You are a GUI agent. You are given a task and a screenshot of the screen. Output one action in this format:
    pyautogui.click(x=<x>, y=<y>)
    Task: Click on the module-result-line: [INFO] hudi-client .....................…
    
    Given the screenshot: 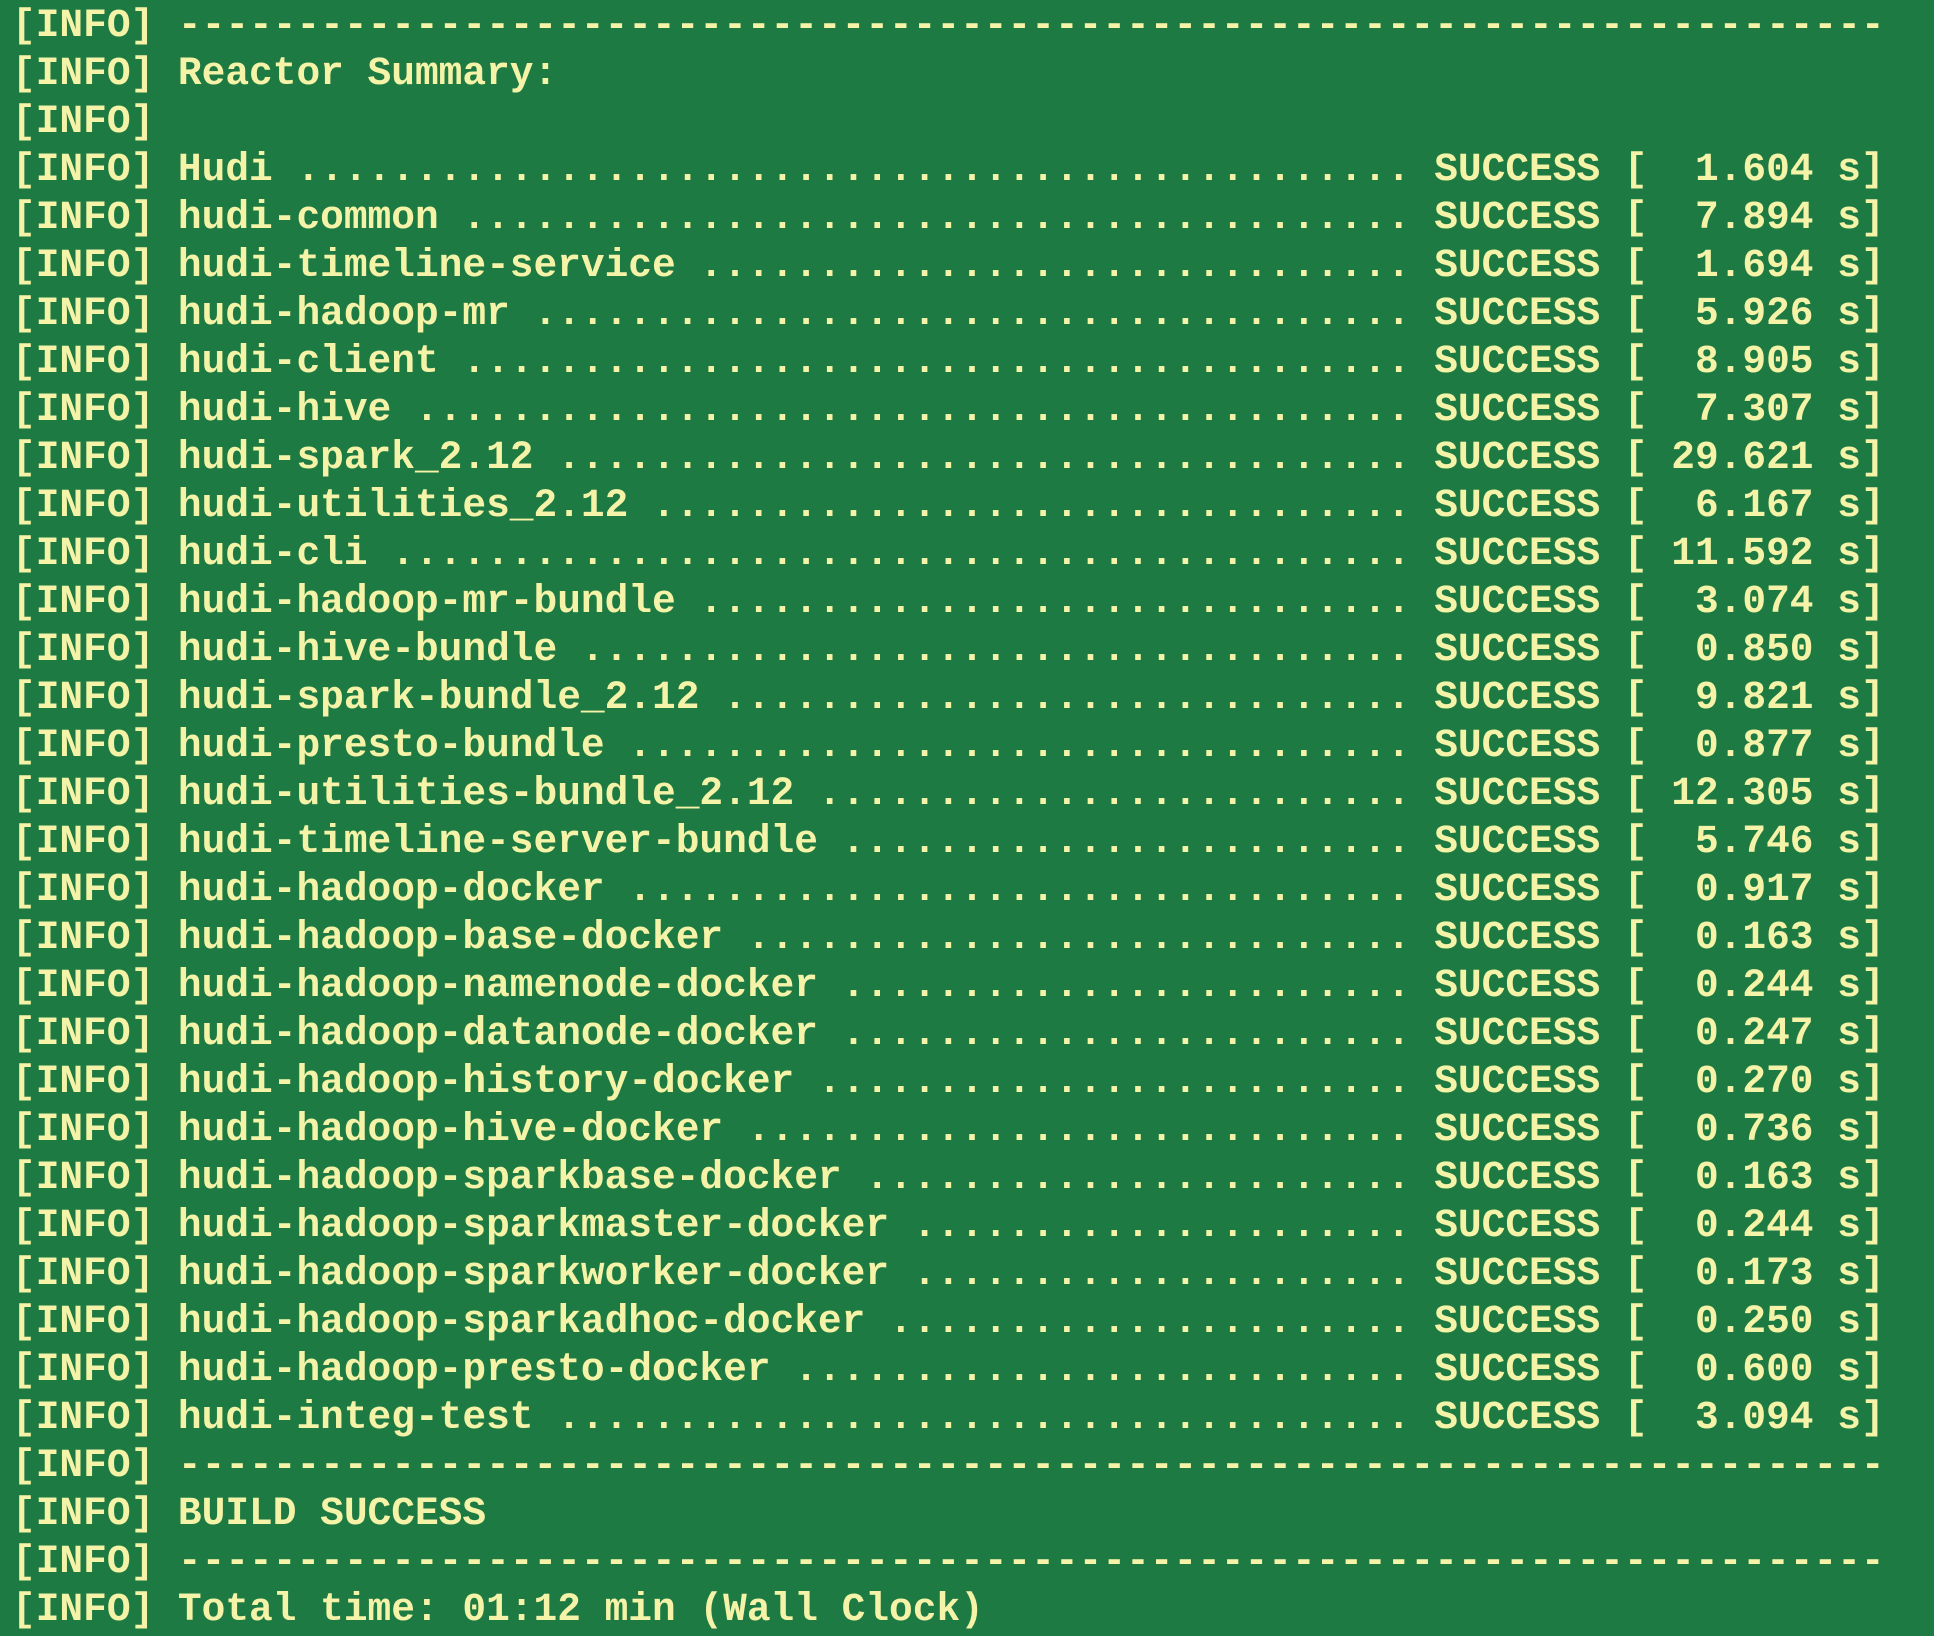 What is the action you would take?
    pyautogui.click(x=948, y=361)
    